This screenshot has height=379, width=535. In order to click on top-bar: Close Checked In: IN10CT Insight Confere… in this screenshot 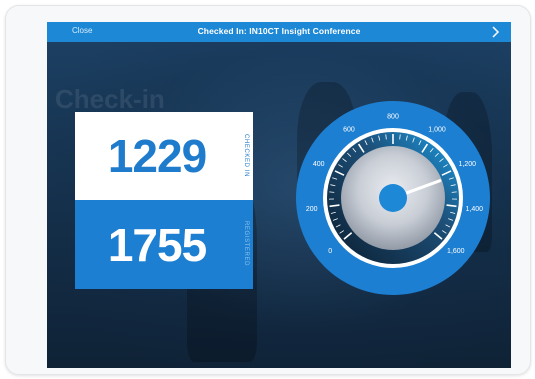, I will do `click(279, 32)`.